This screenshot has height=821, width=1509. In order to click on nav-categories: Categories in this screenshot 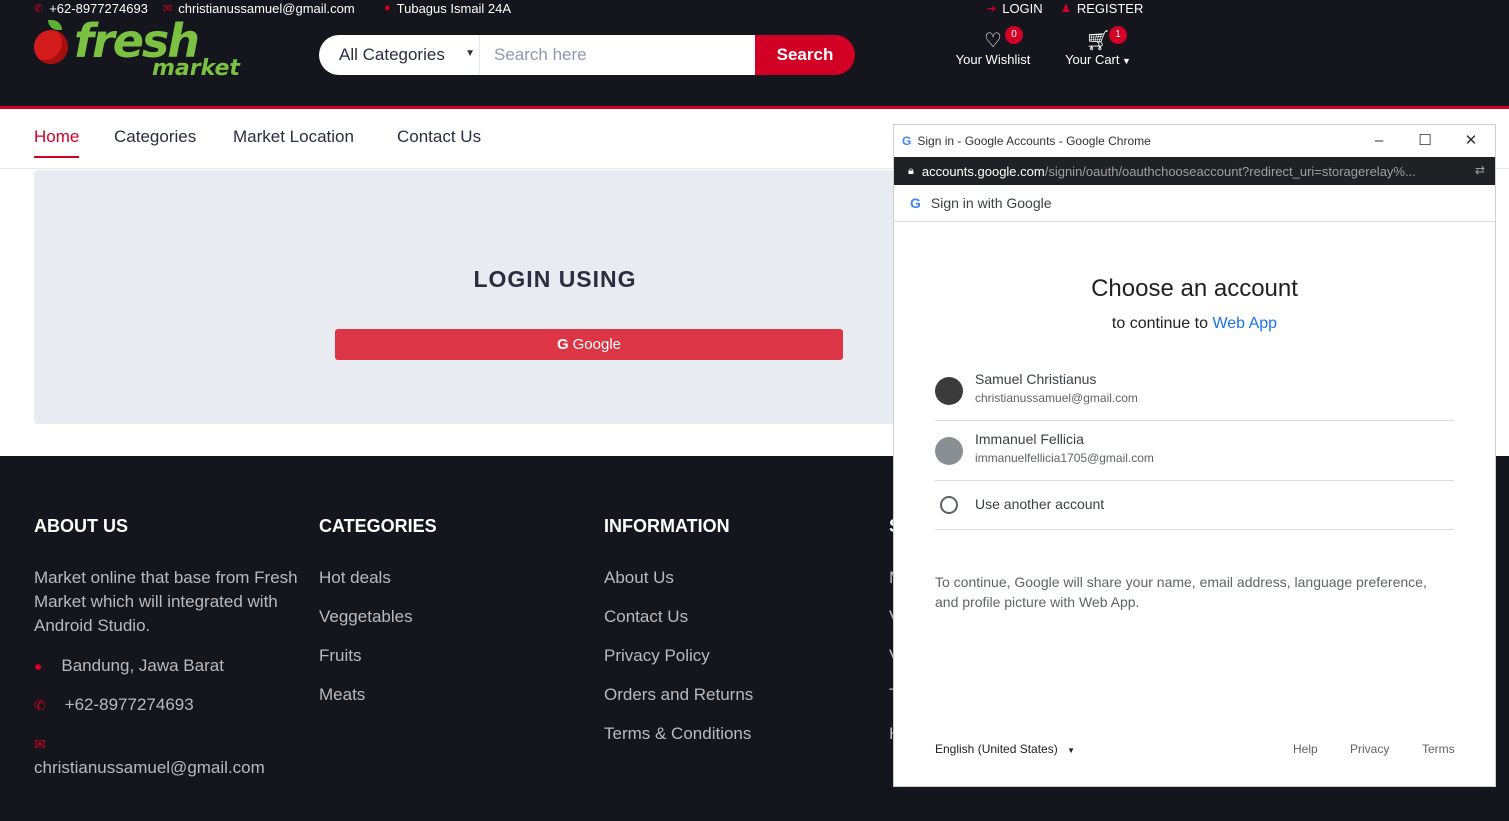, I will do `click(155, 137)`.